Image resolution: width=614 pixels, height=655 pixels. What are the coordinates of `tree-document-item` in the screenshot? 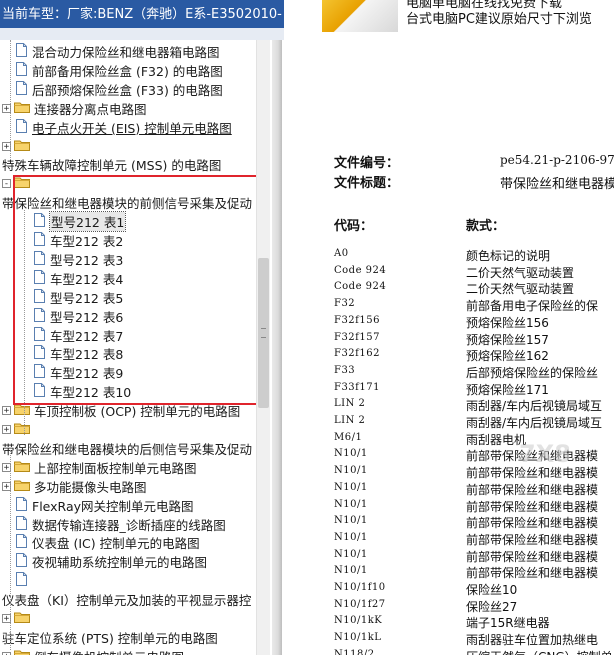 It's located at (24, 580).